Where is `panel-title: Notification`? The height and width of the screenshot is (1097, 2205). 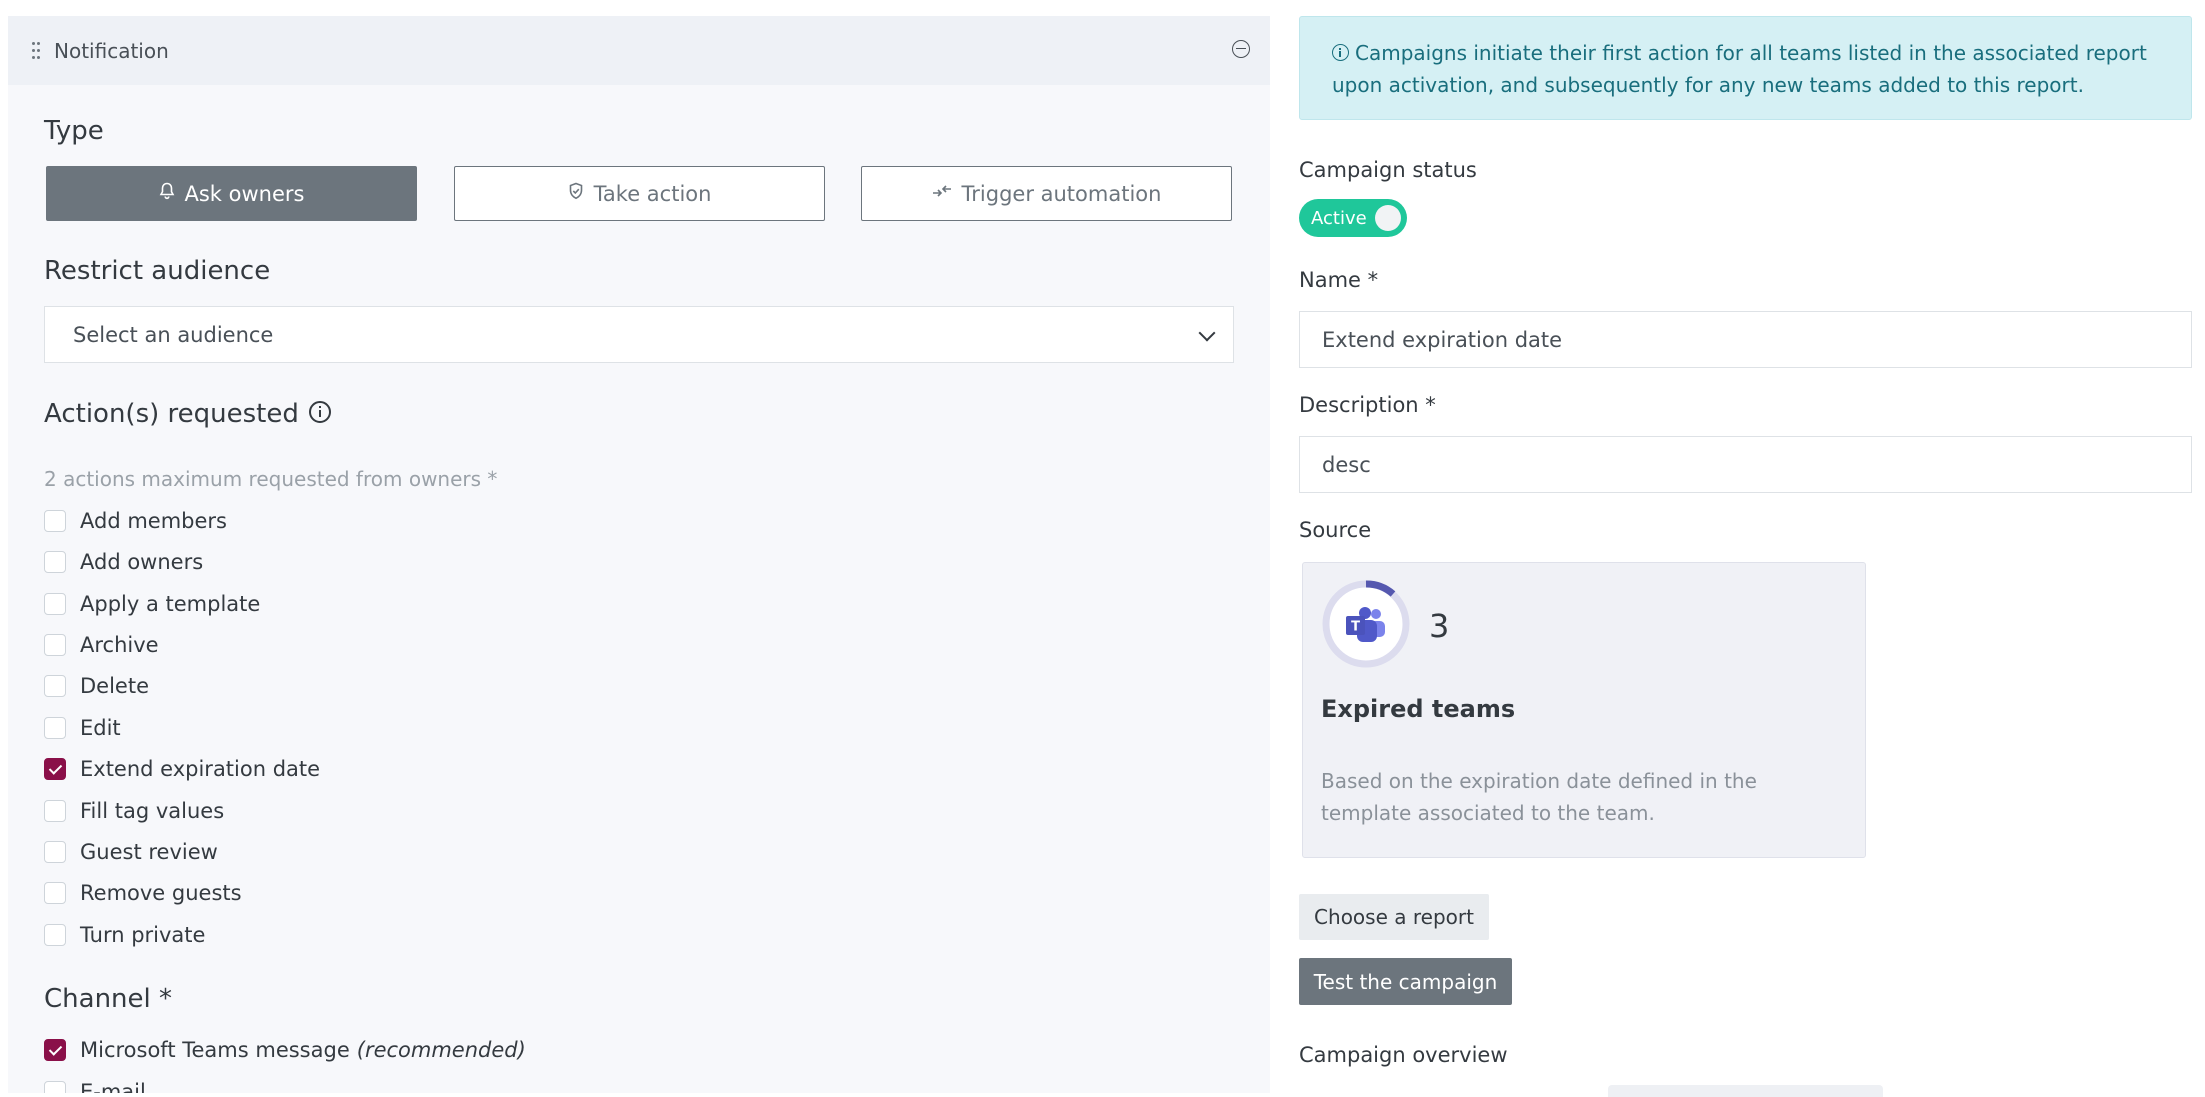
panel-title: Notification is located at coordinates (111, 50).